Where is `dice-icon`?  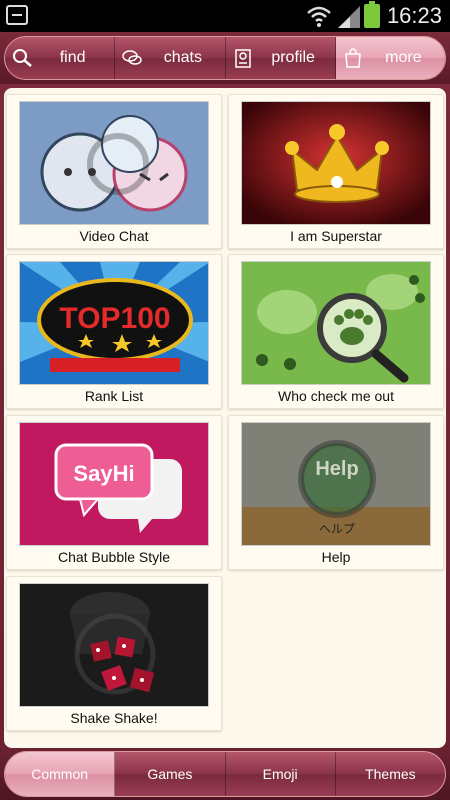 dice-icon is located at coordinates (114, 645).